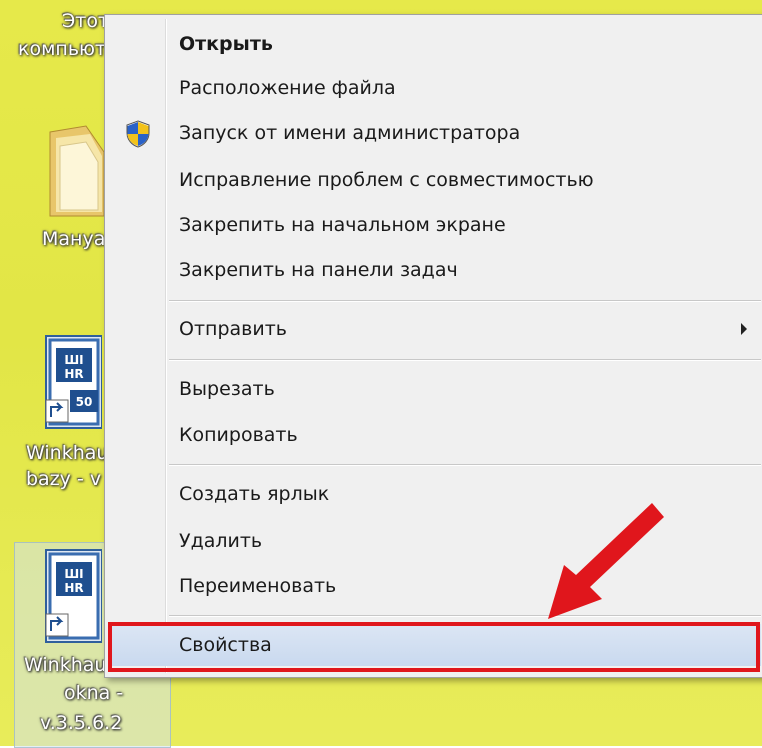 This screenshot has width=762, height=748. What do you see at coordinates (64, 479) in the screenshot?
I see `desktop-label-winkhaus-bazy-2: bazy - v` at bounding box center [64, 479].